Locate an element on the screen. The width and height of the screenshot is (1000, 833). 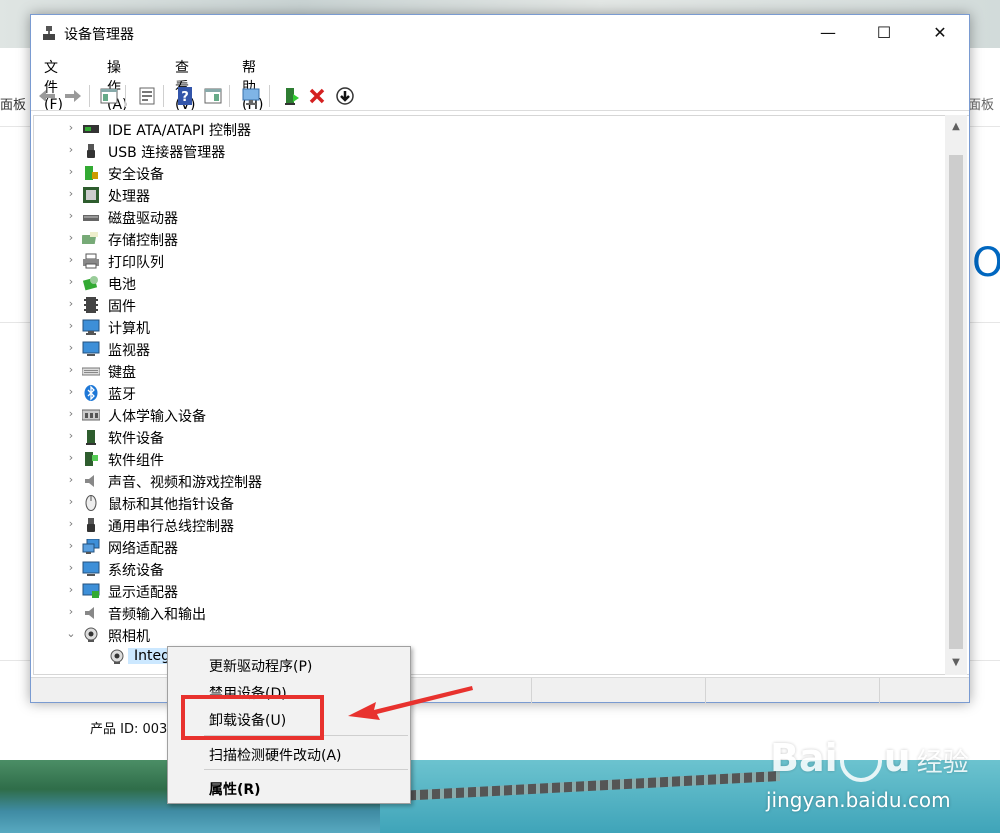
tree-item-system-device: › 系统设备 is located at coordinates (490, 569).